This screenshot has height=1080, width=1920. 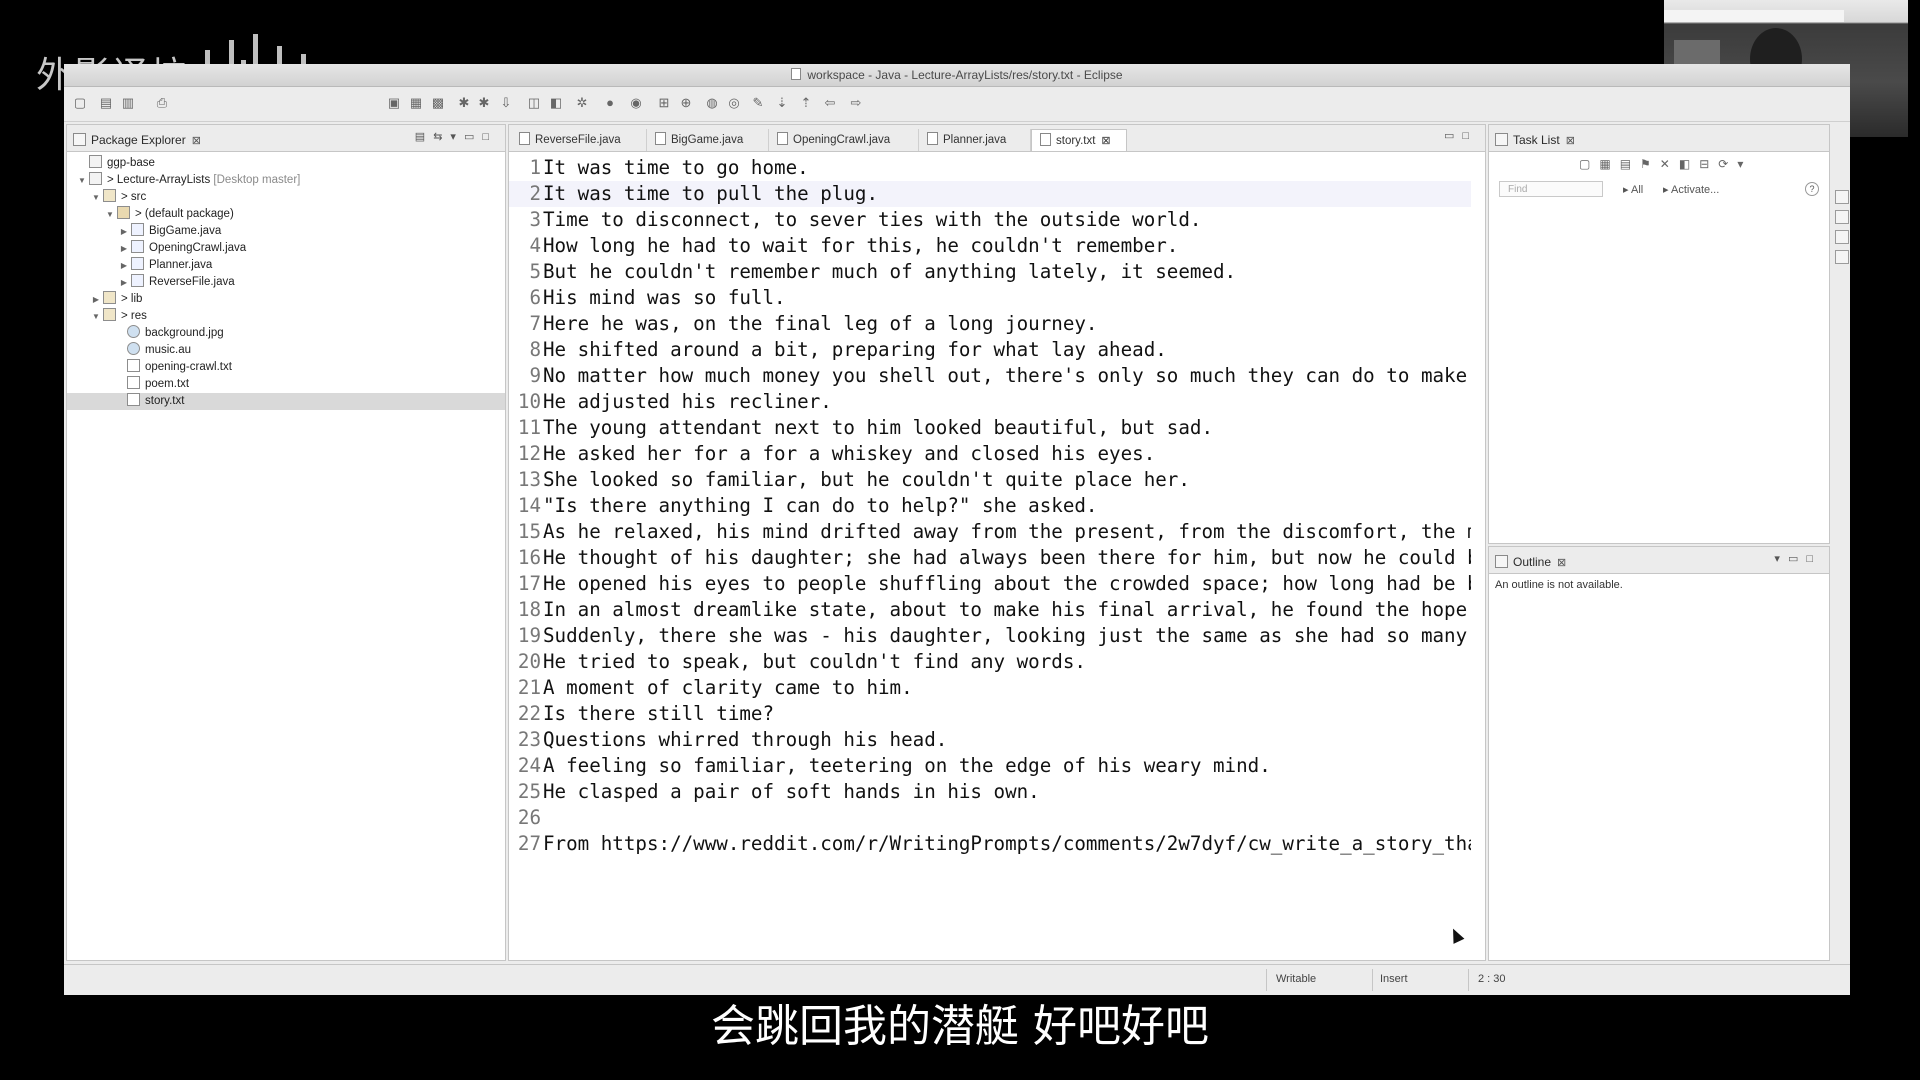 I want to click on focus-icon: ◧, so click(x=1689, y=164).